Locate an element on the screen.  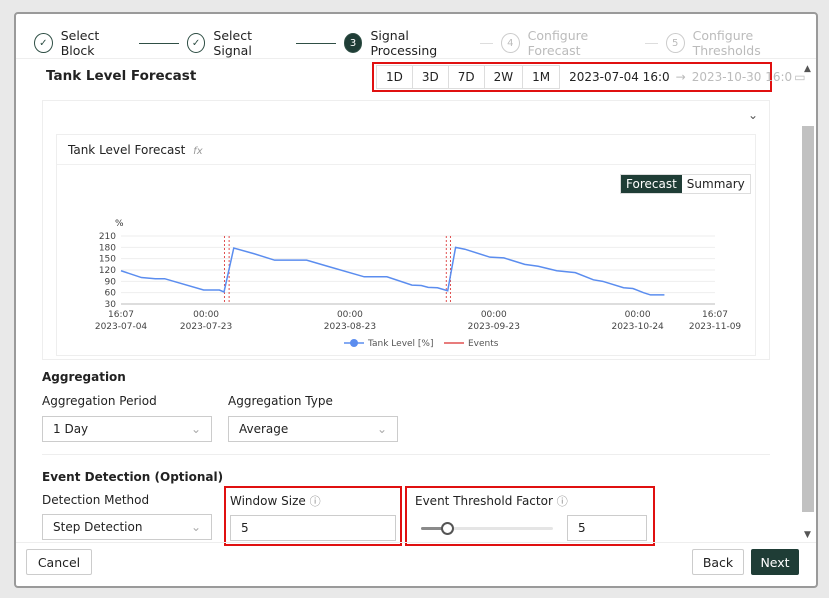
x-tick-date: 2023-08-23 is located at coordinates (350, 327).